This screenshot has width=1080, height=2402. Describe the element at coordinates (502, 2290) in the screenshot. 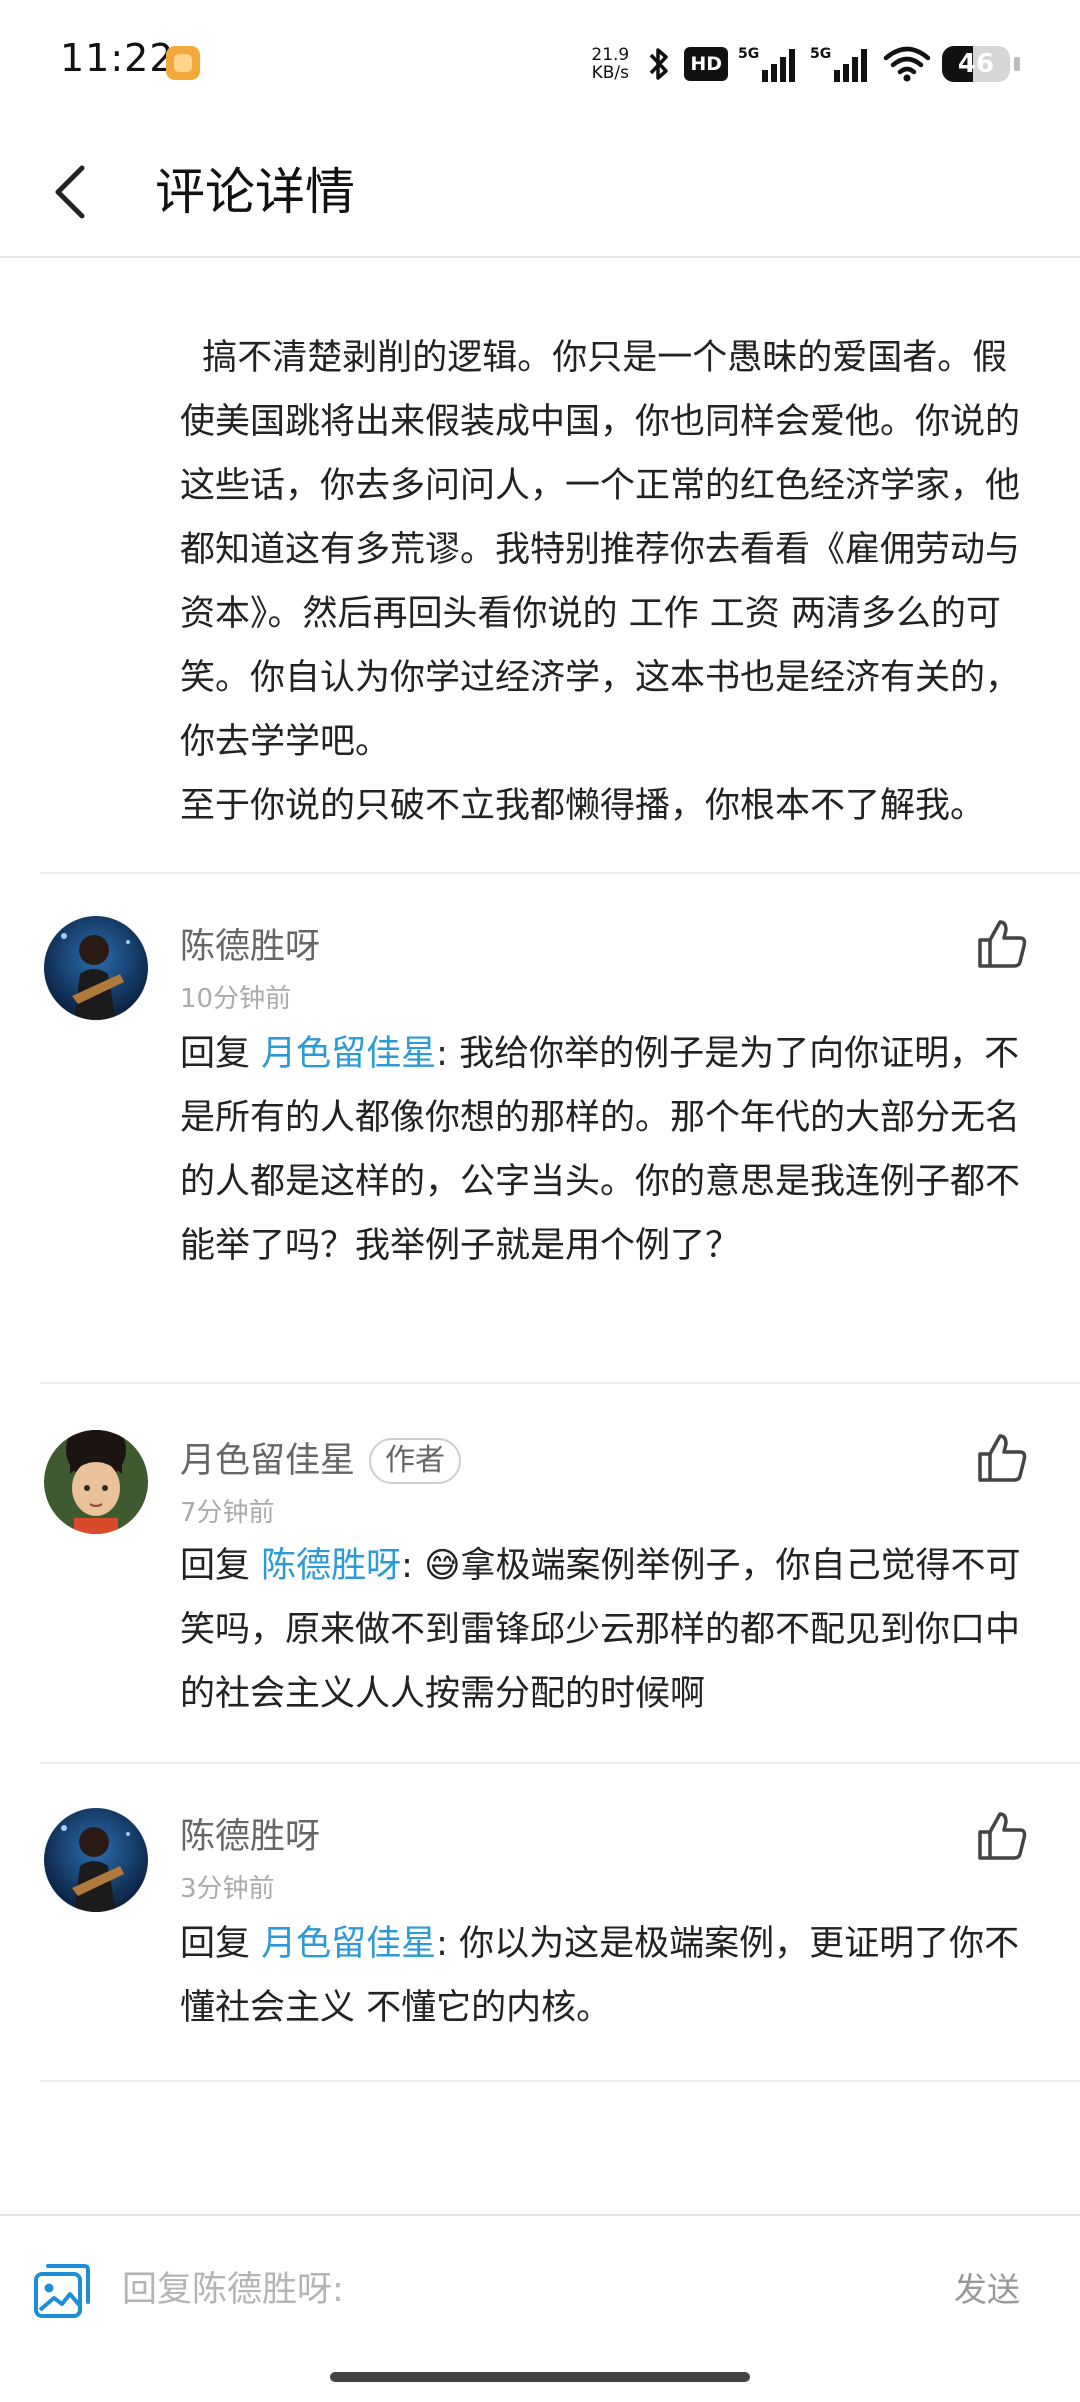

I see `reply-input` at that location.